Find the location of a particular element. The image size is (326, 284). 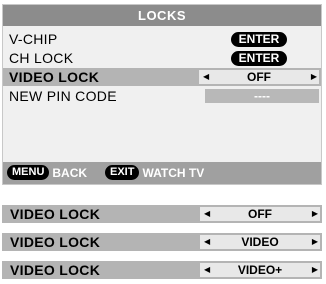

menu-item-label: NEW PIN CODE is located at coordinates (63, 96).